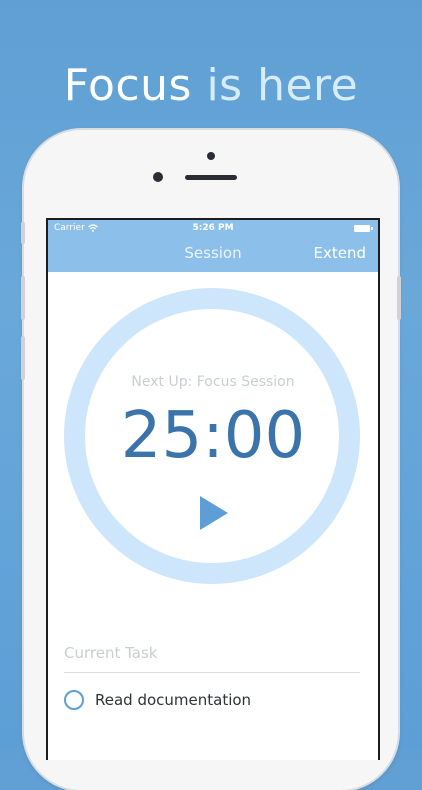 The width and height of the screenshot is (422, 790). Describe the element at coordinates (213, 436) in the screenshot. I see `timer-display: 25:00` at that location.